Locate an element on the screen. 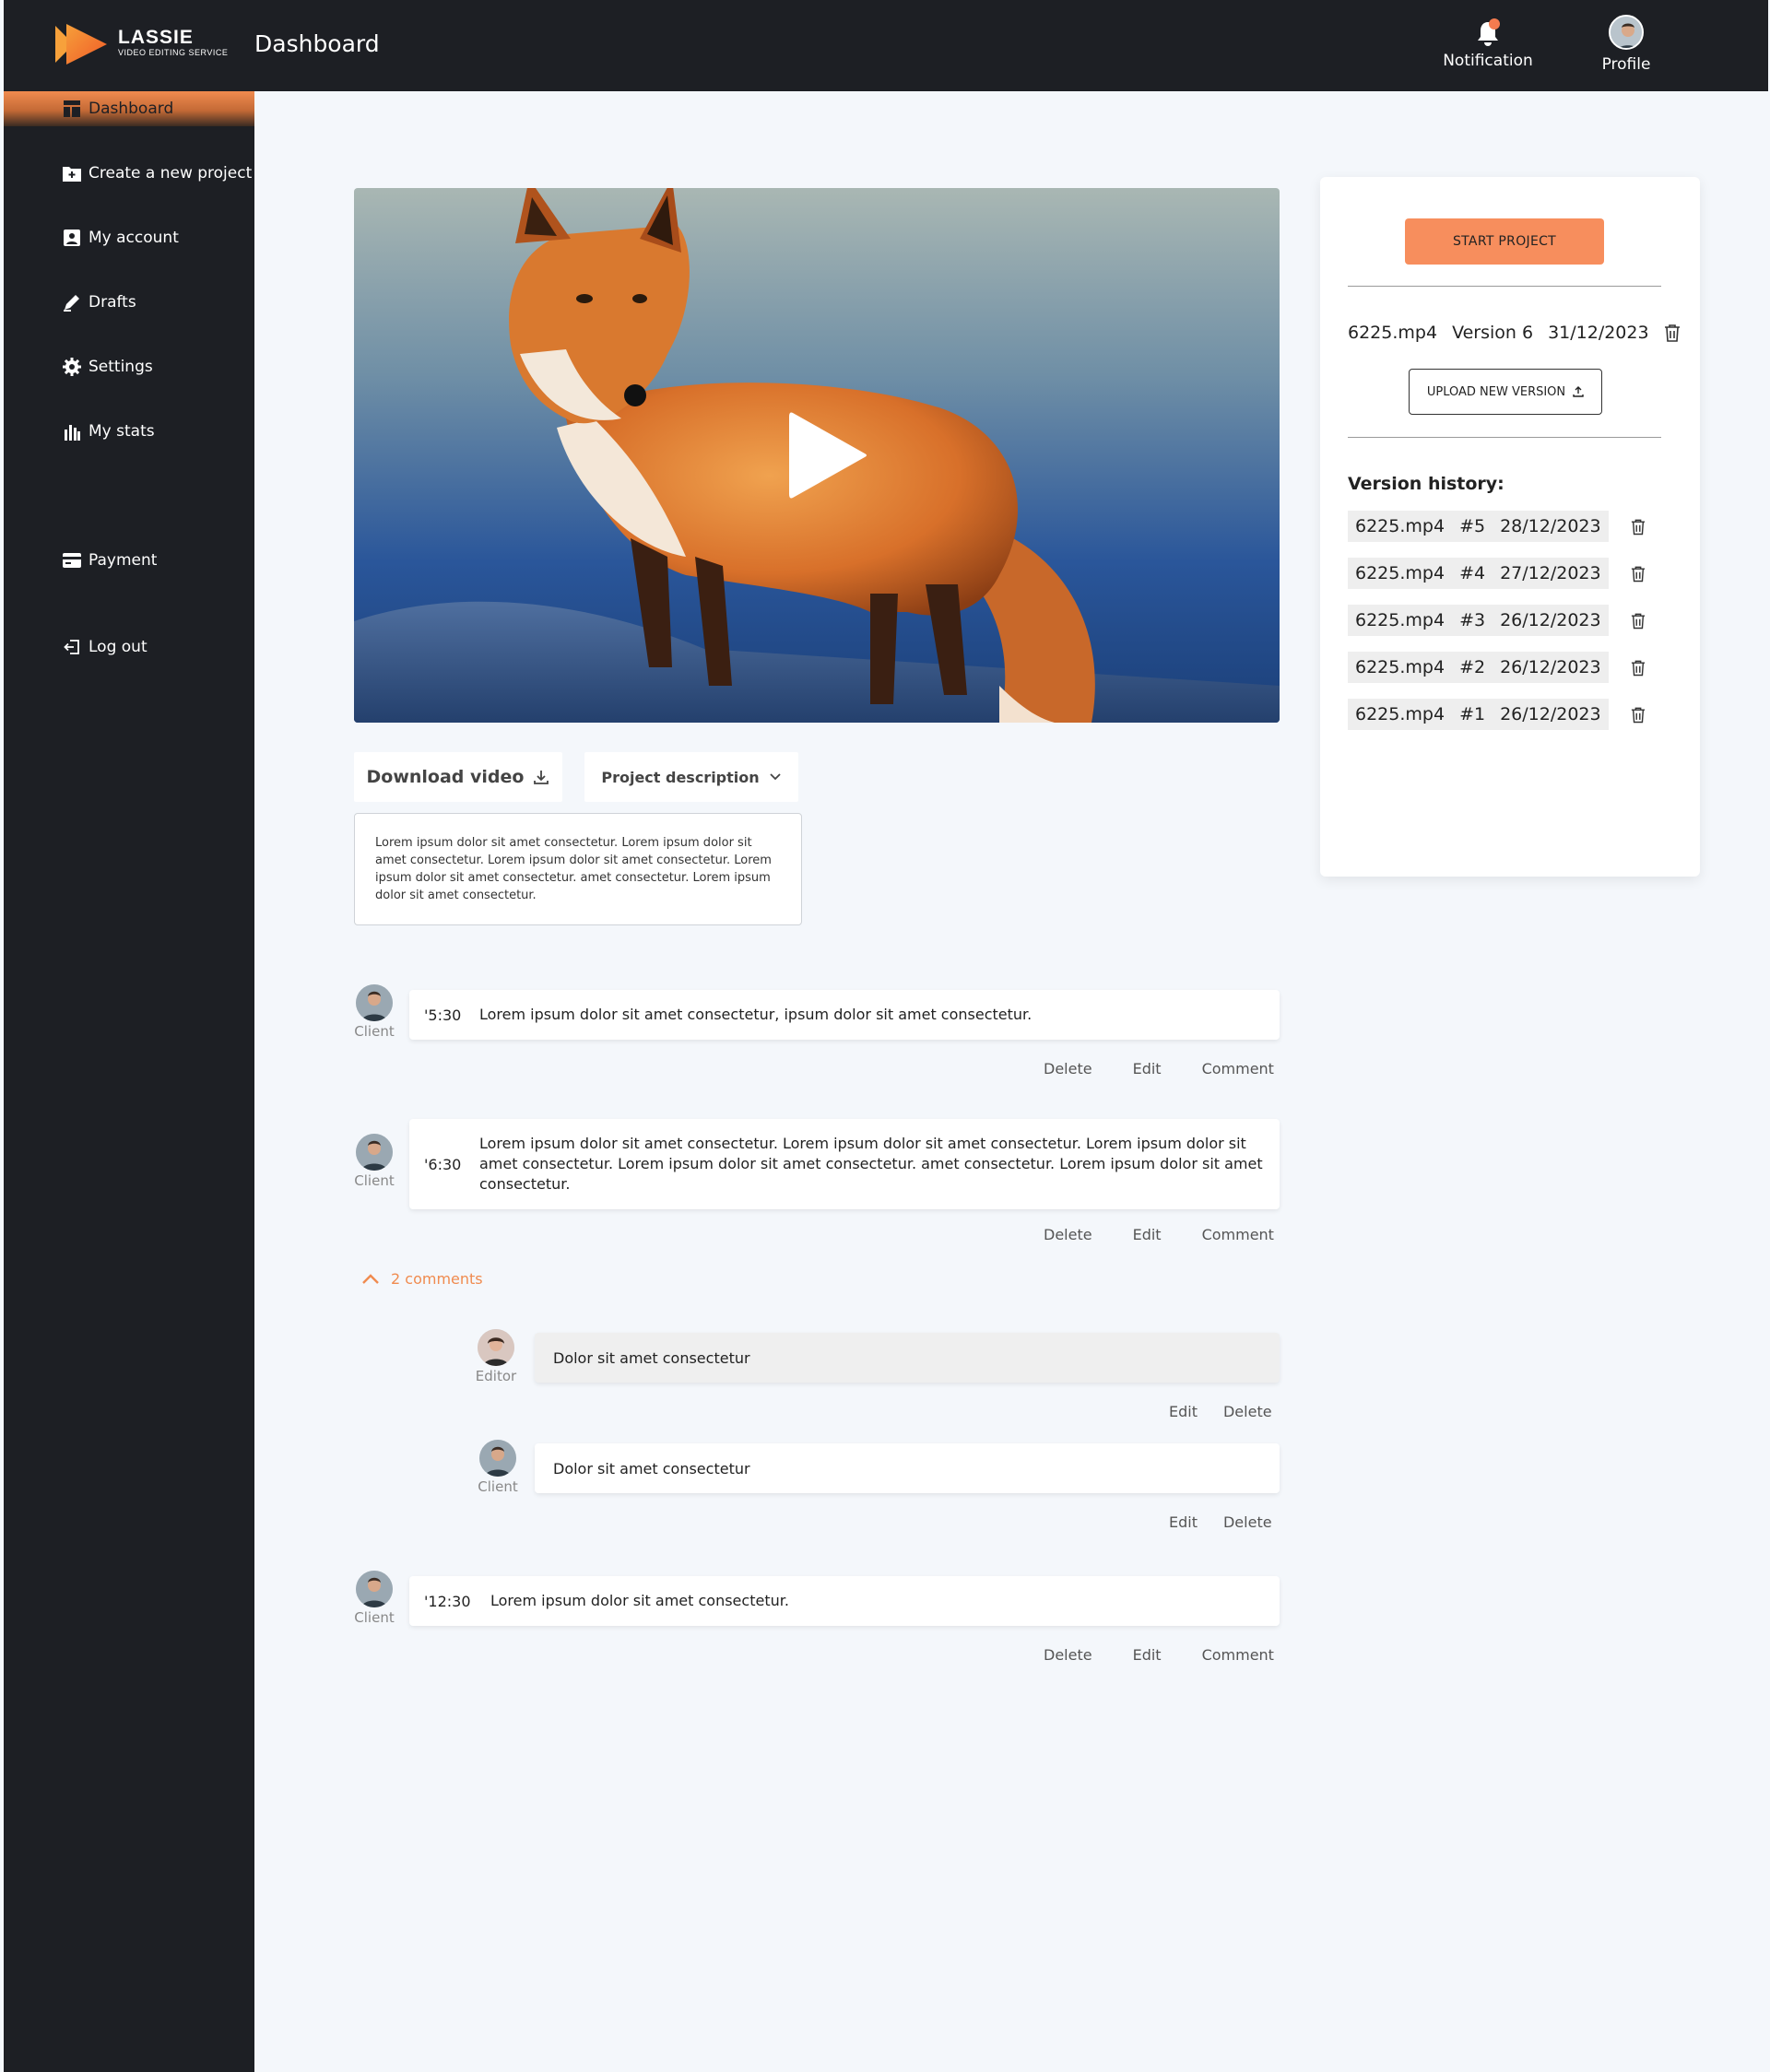 This screenshot has width=1770, height=2072. version-number: #3 is located at coordinates (1472, 620).